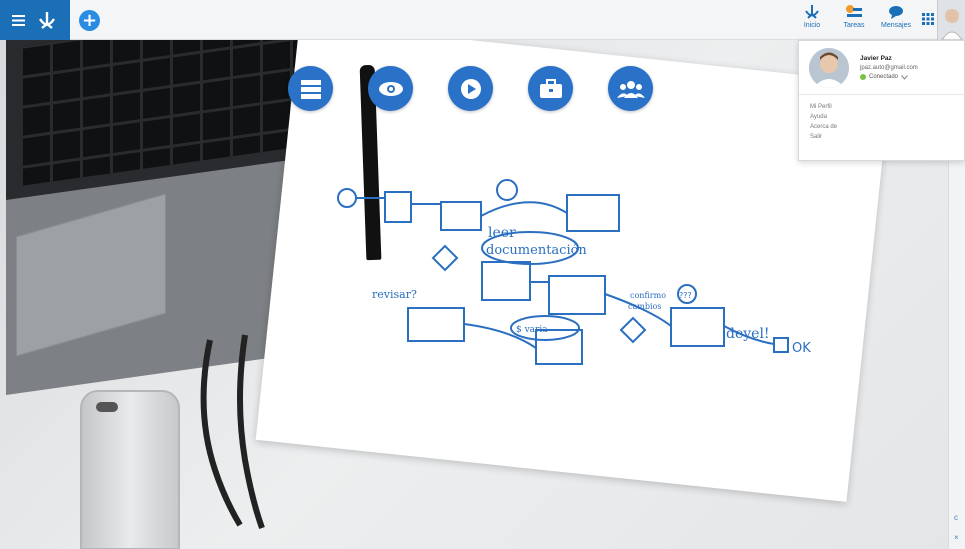 The image size is (965, 549). I want to click on user-menu-item-perfil: Mi Perfil, so click(823, 107).